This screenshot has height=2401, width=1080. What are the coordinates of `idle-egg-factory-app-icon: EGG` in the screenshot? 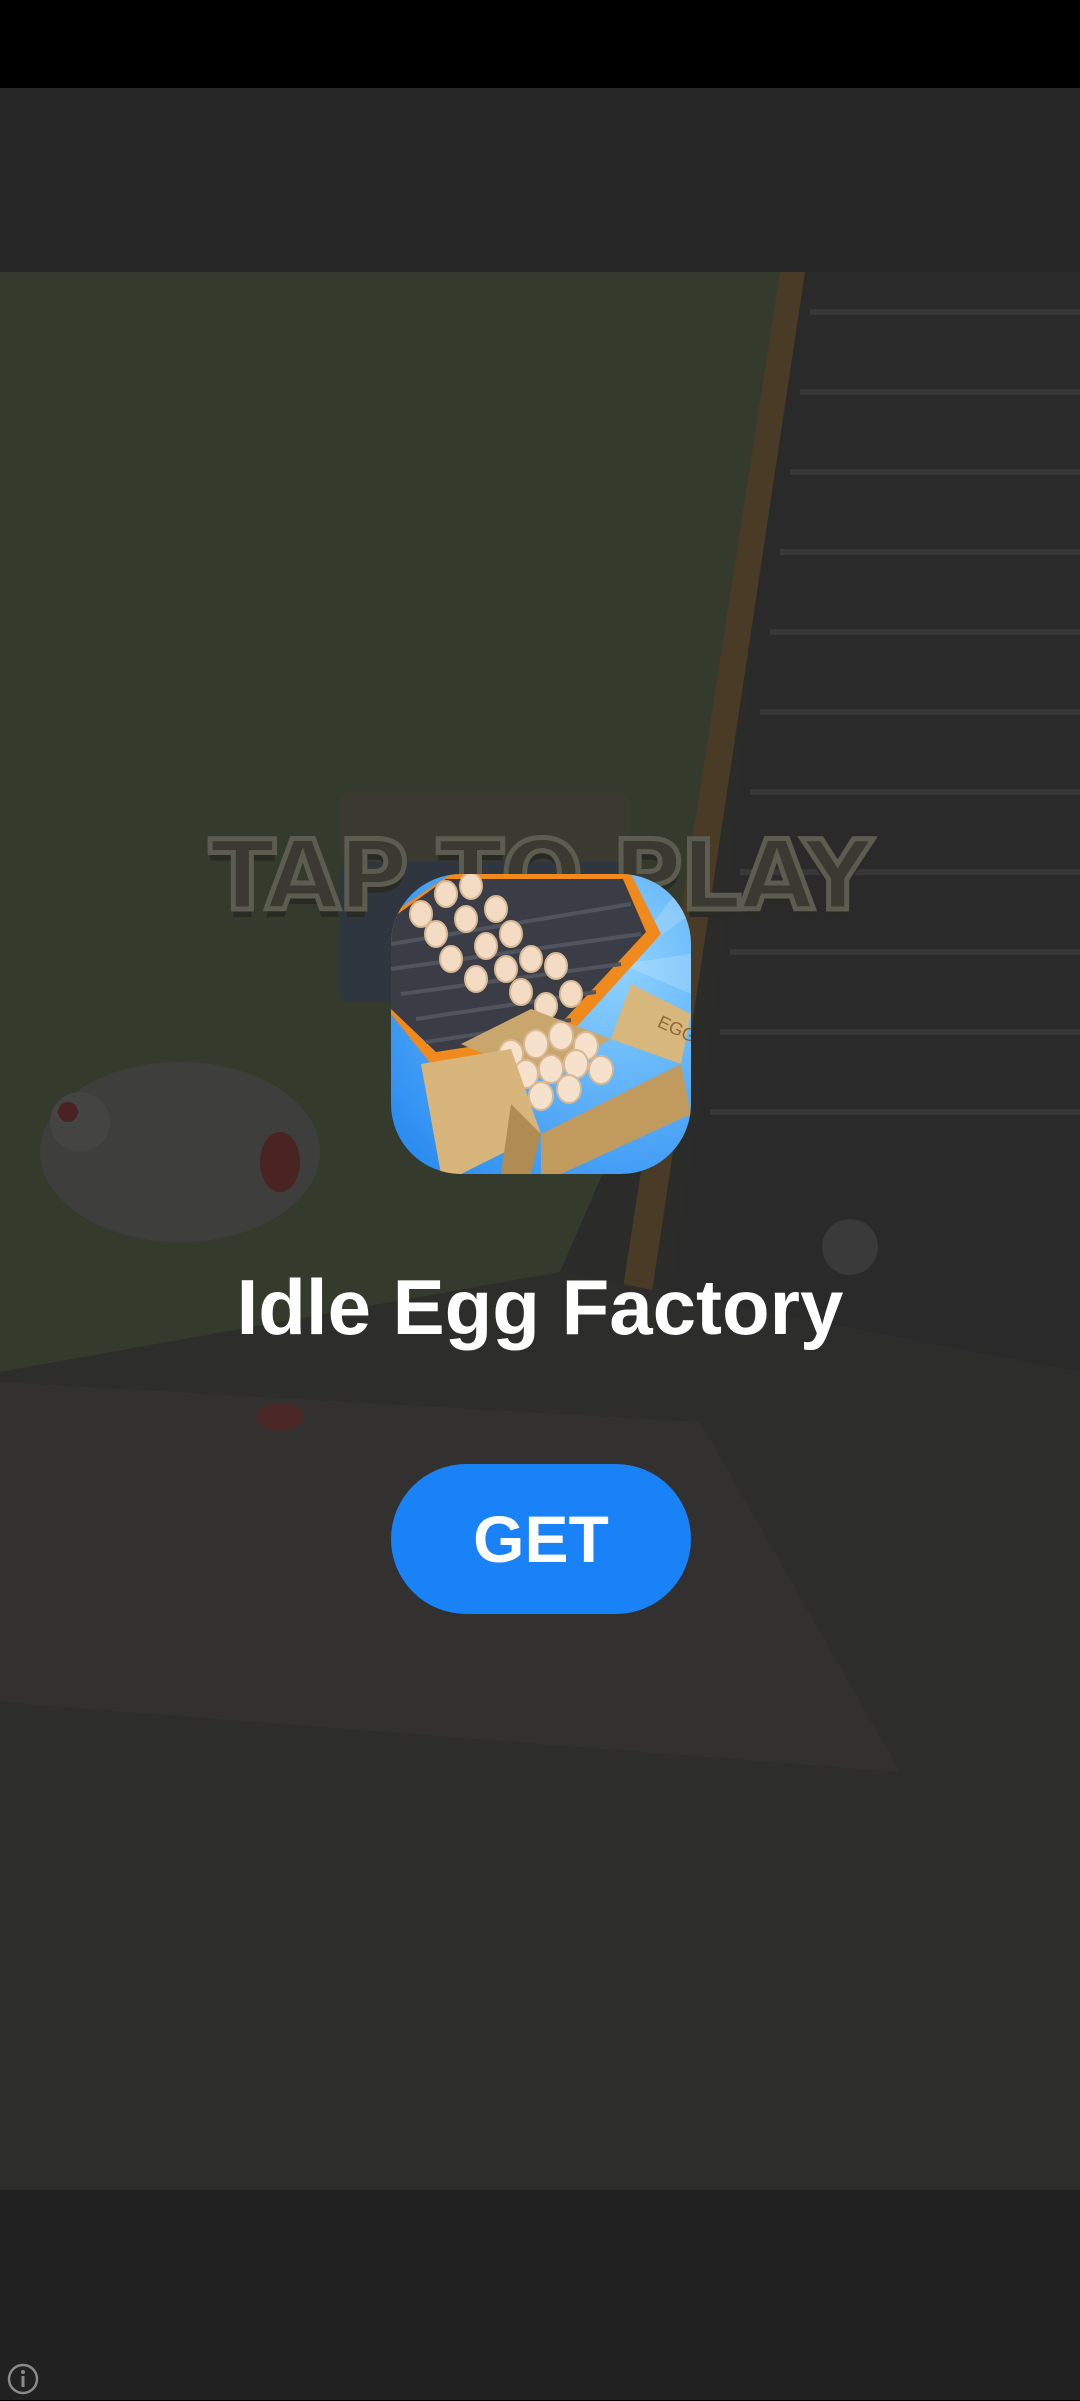 It's located at (541, 1024).